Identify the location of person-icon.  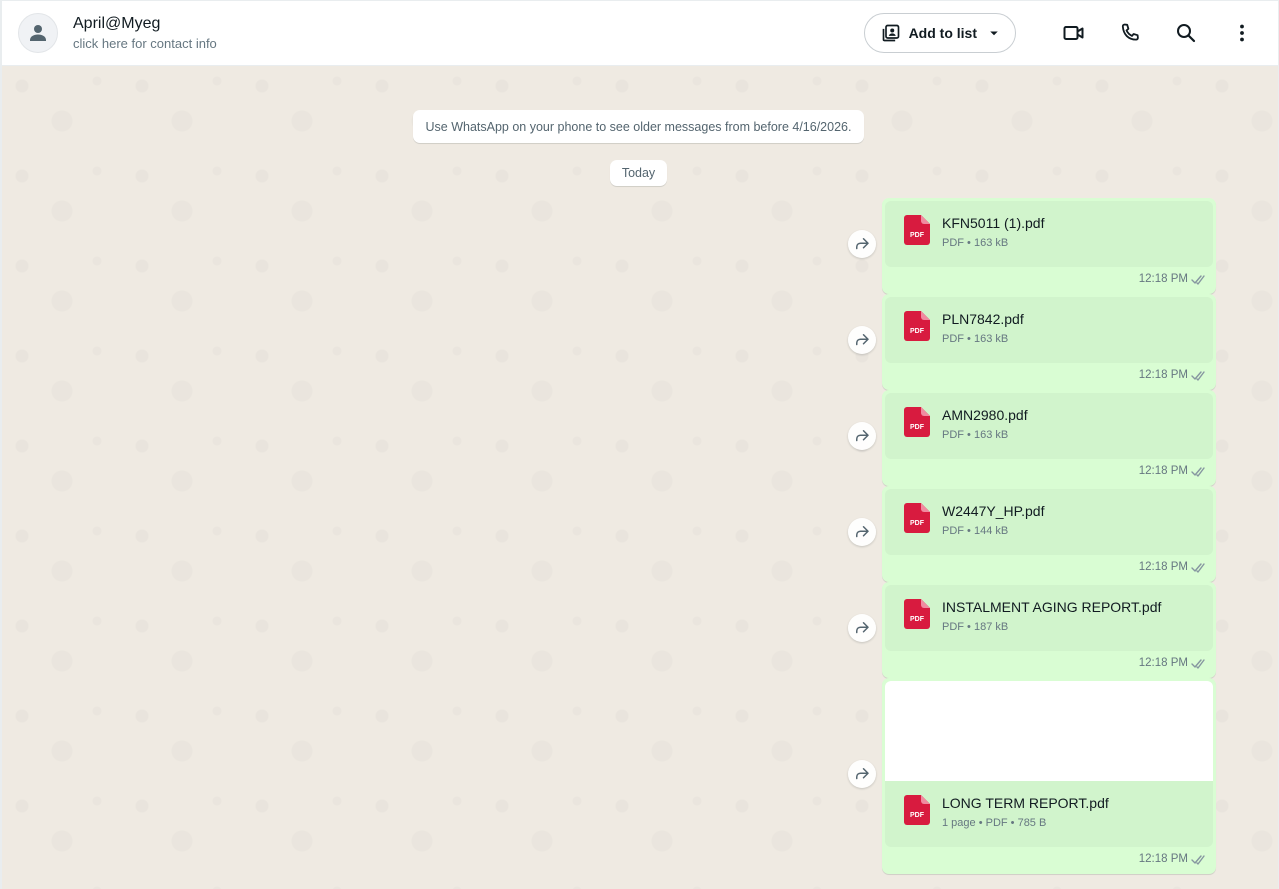
(38, 33).